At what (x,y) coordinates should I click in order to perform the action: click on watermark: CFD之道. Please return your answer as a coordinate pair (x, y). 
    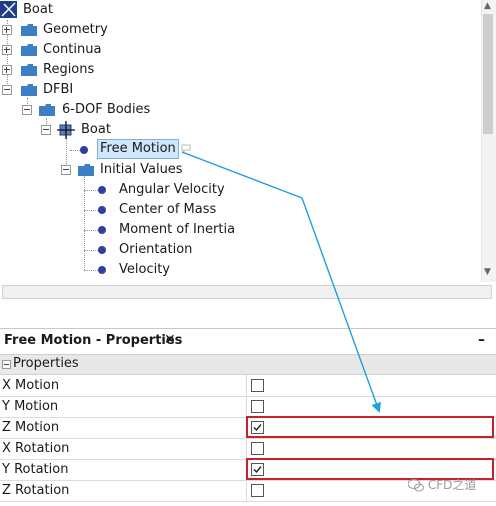
    Looking at the image, I should click on (442, 484).